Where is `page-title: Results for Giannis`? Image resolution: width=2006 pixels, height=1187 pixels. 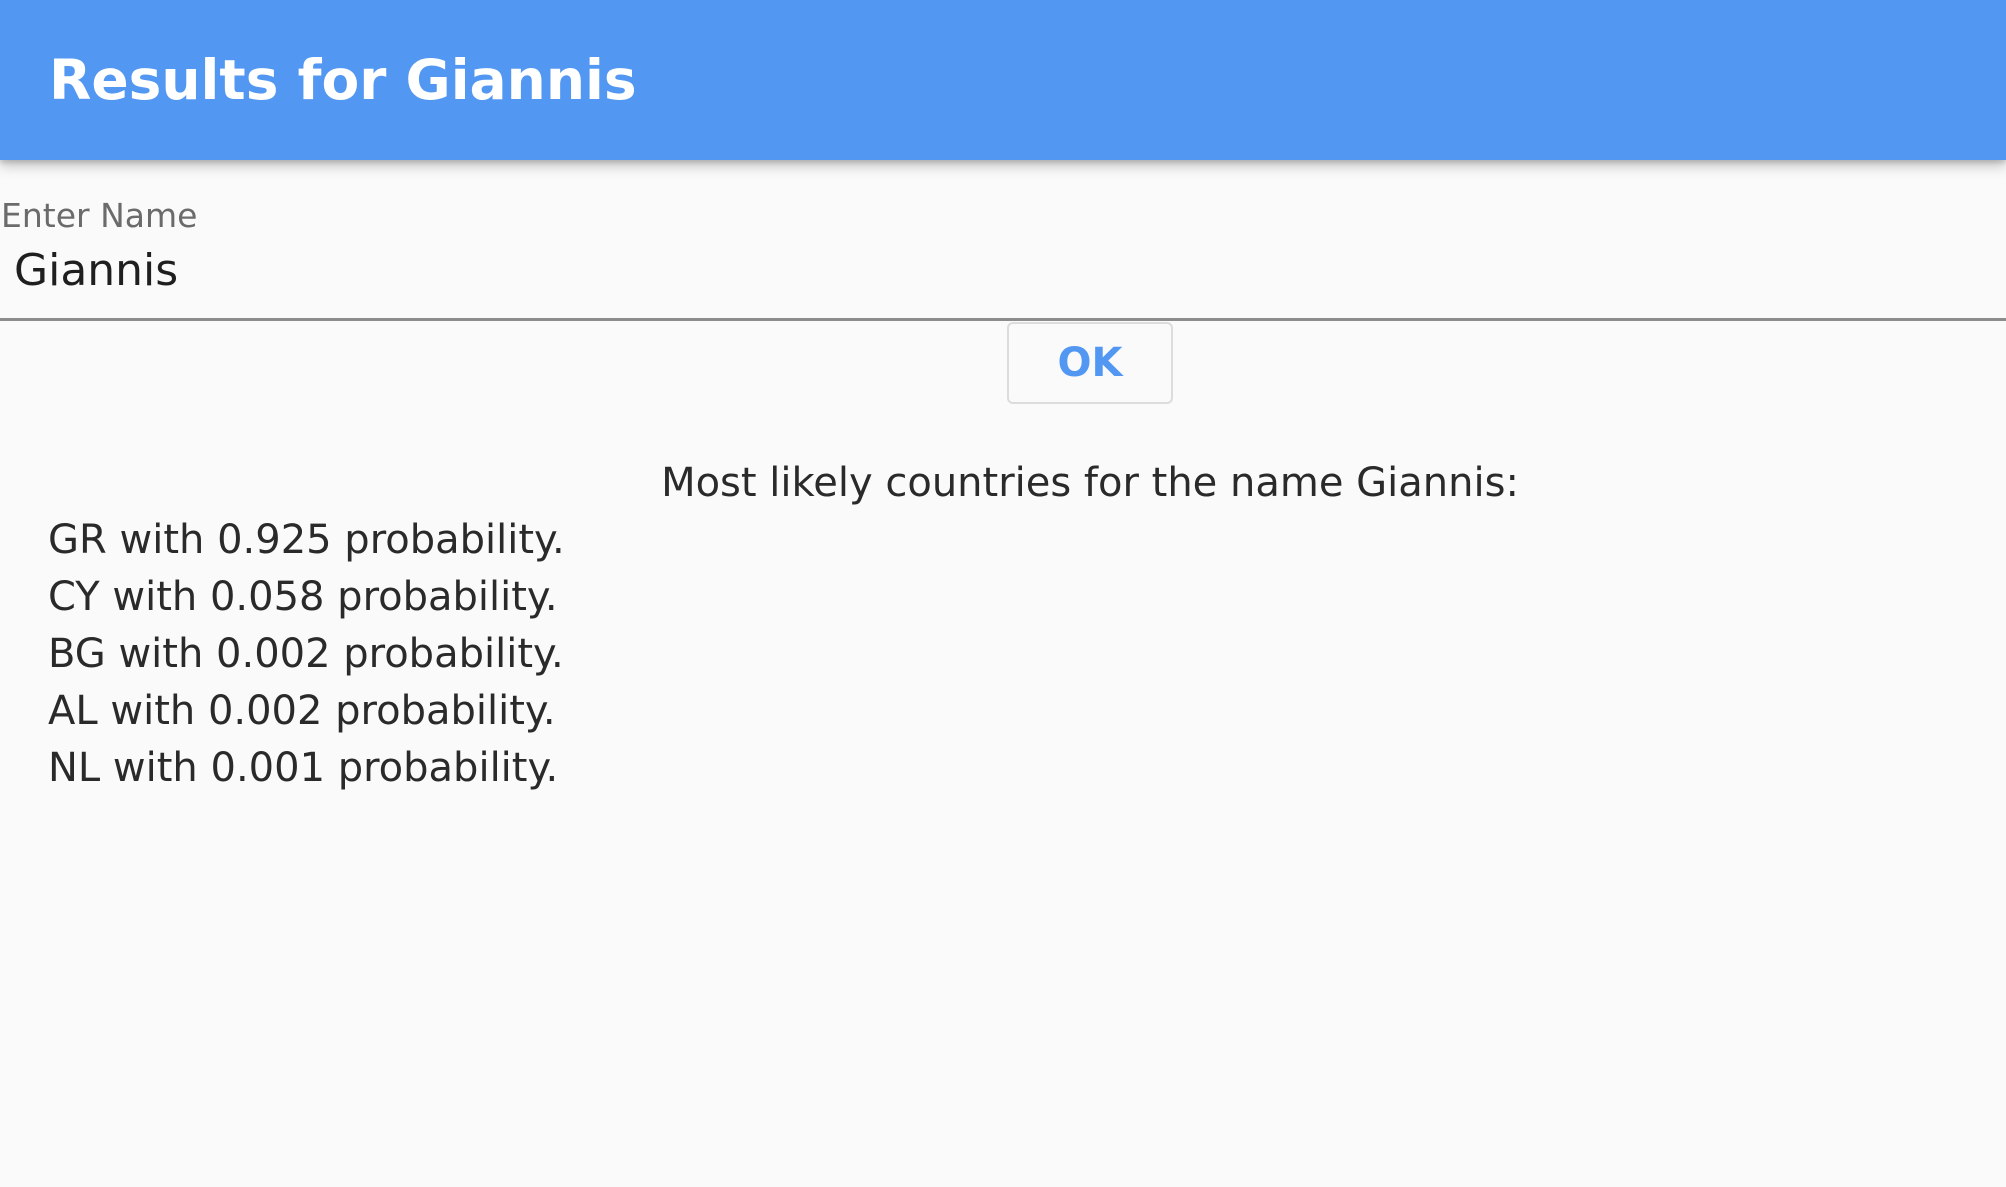 page-title: Results for Giannis is located at coordinates (343, 80).